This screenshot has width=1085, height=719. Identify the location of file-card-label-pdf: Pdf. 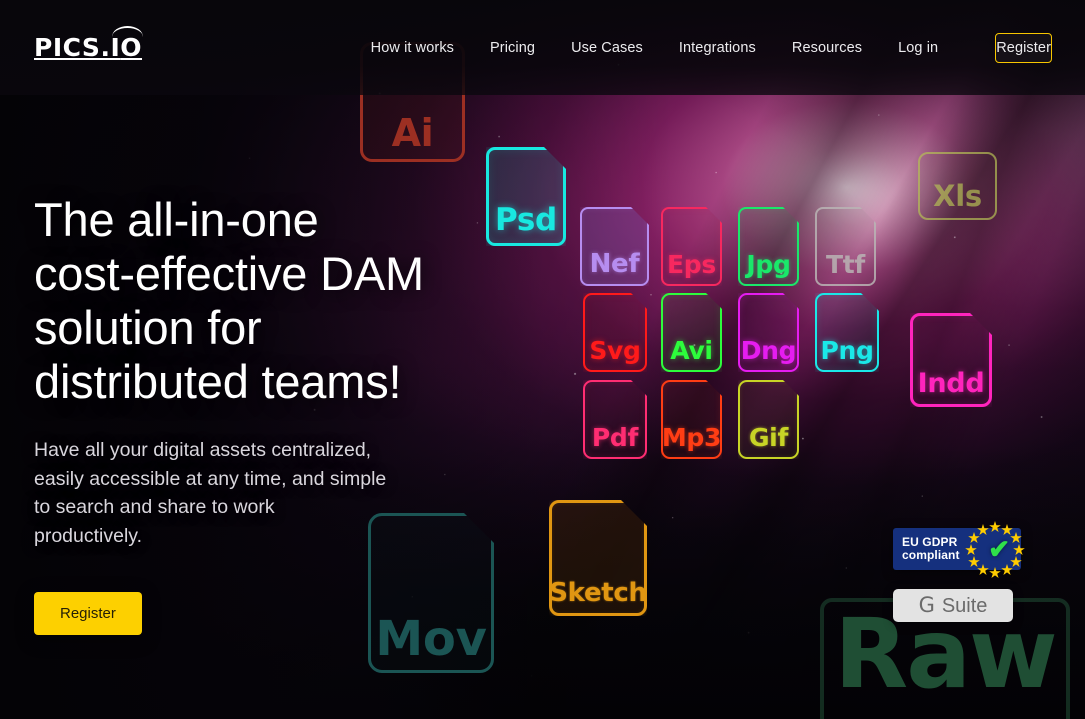
(615, 437).